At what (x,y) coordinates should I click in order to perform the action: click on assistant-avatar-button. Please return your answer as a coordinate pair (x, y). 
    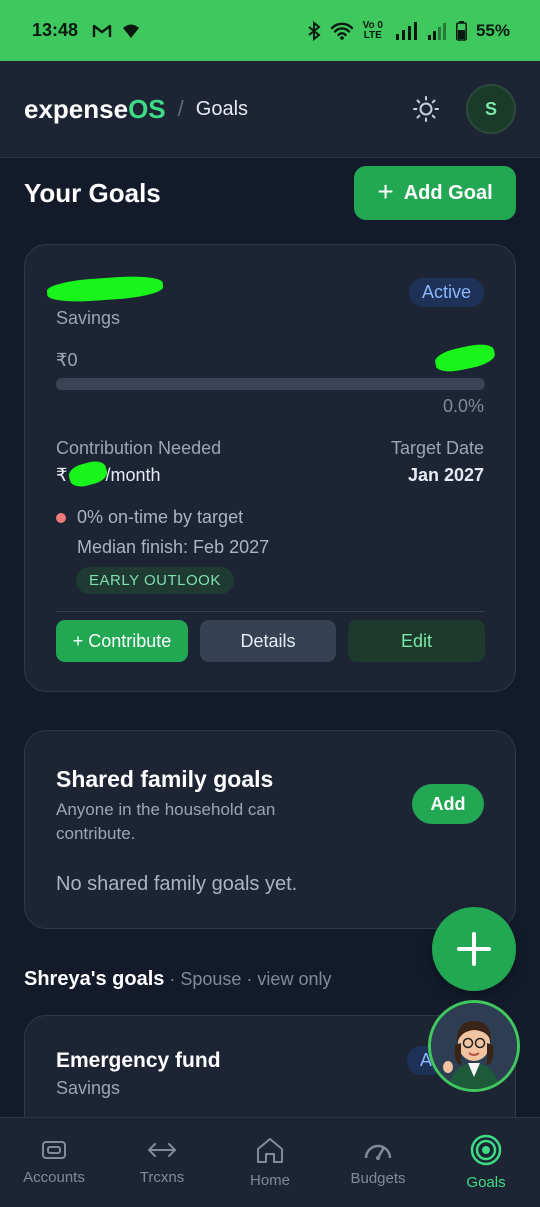
    Looking at the image, I should click on (474, 1046).